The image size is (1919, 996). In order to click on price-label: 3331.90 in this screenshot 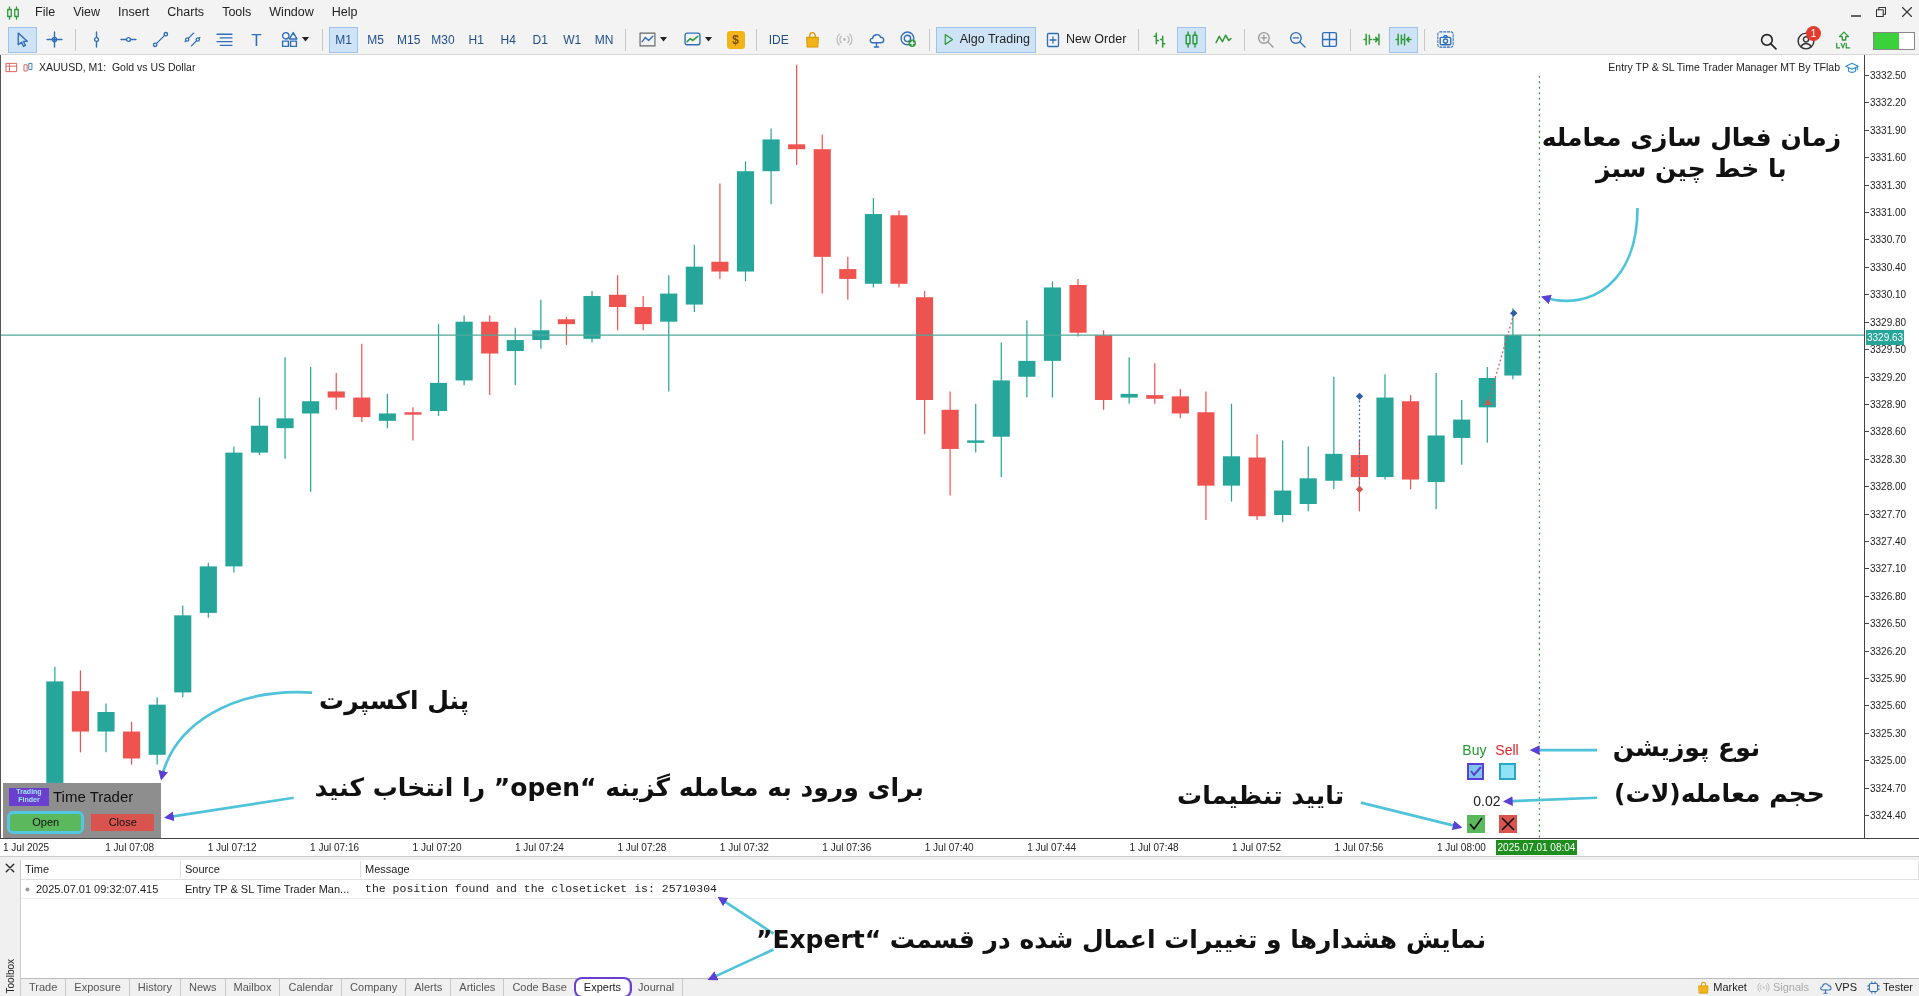, I will do `click(1886, 130)`.